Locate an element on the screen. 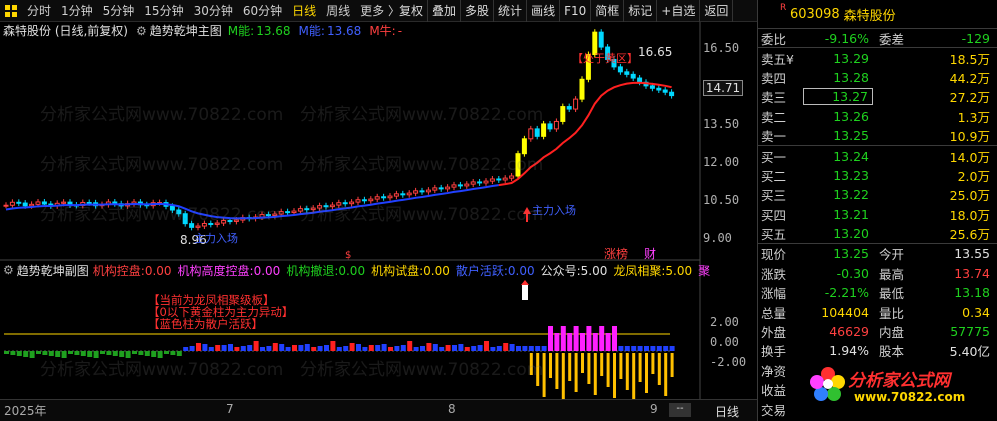  toolbar-button: F10 is located at coordinates (576, 11).